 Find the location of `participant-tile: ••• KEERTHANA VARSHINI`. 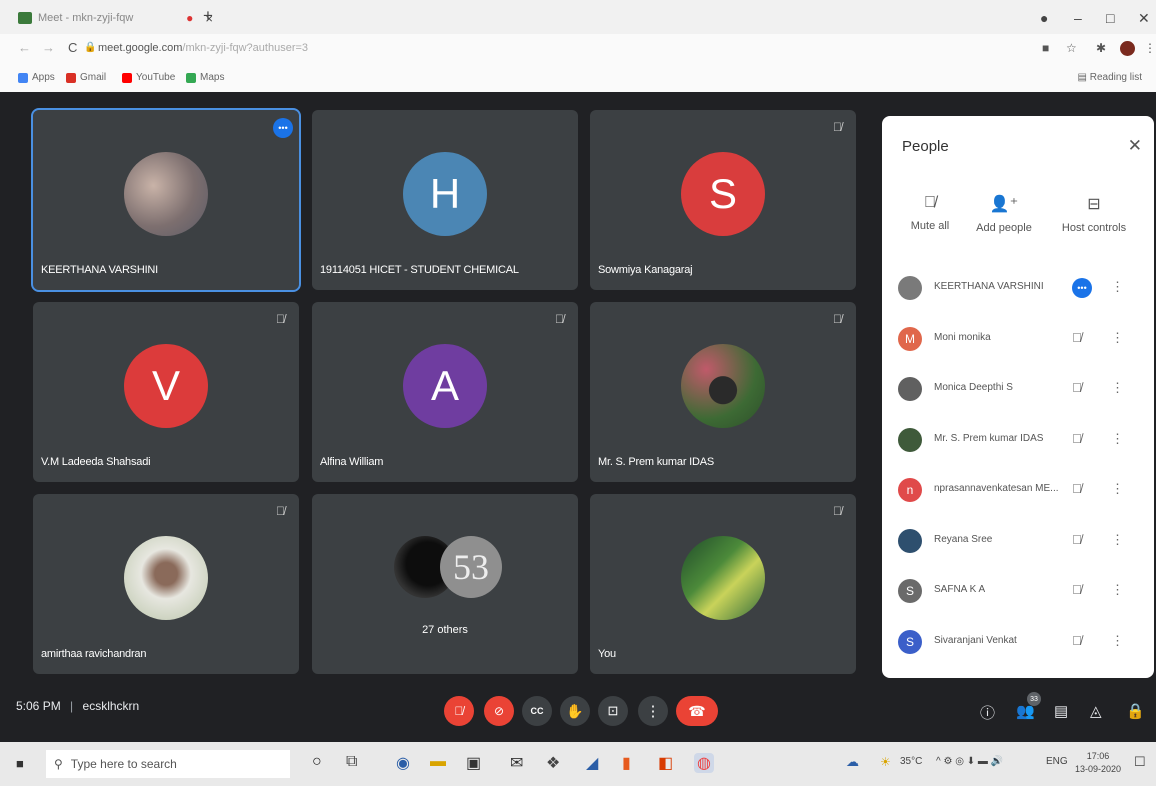

participant-tile: ••• KEERTHANA VARSHINI is located at coordinates (166, 200).